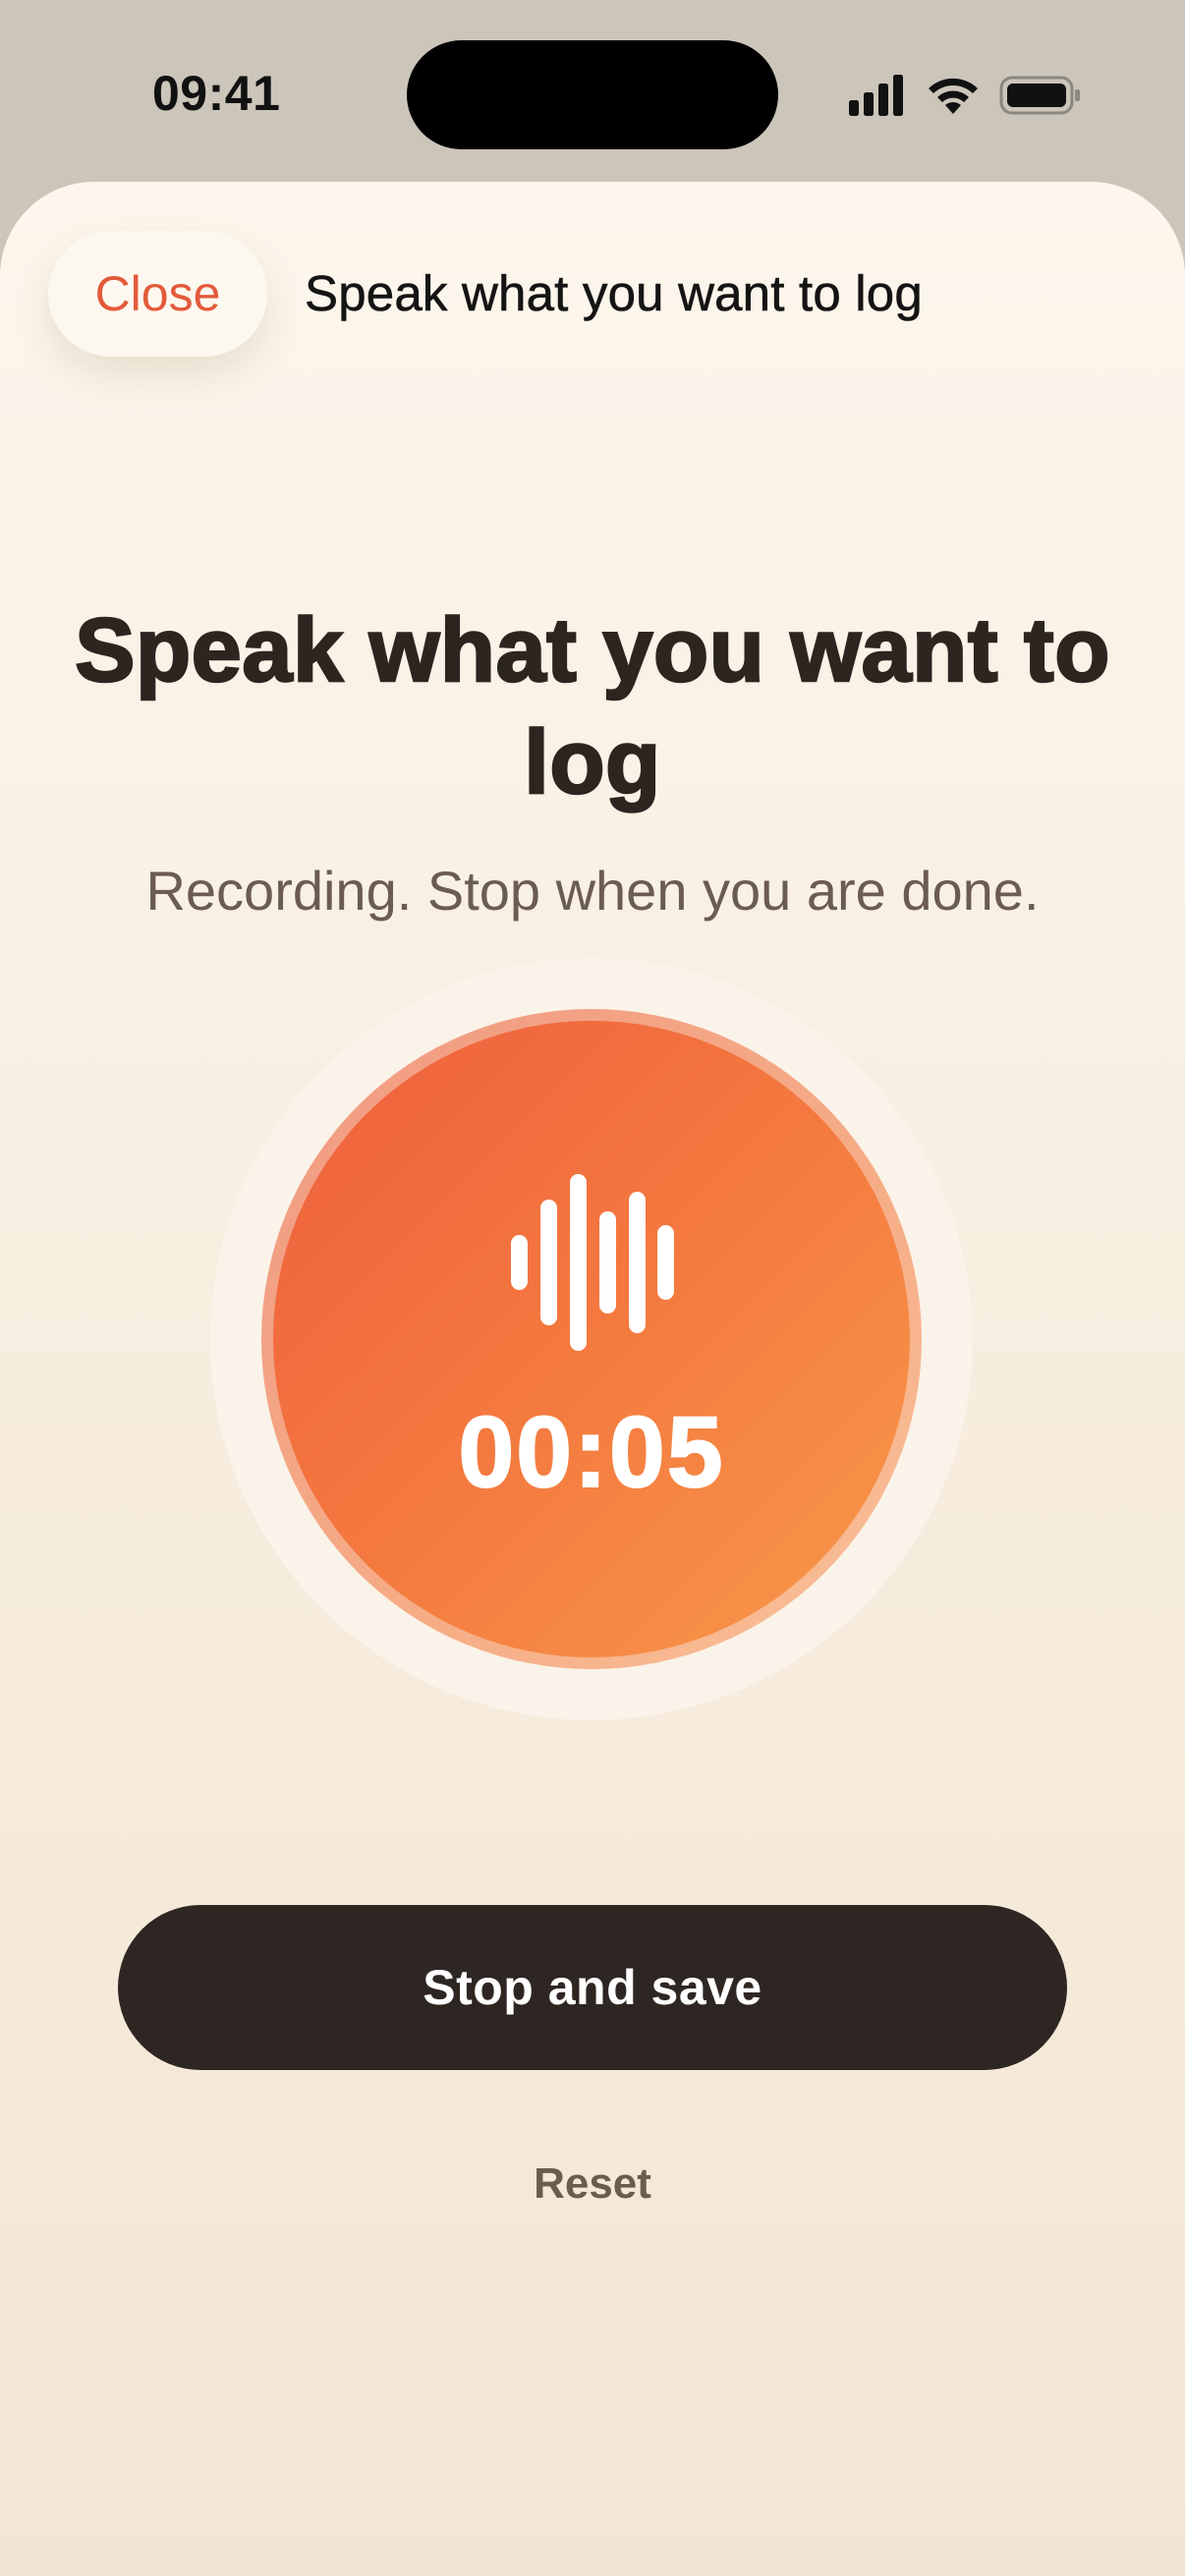  I want to click on close-button: Close, so click(157, 294).